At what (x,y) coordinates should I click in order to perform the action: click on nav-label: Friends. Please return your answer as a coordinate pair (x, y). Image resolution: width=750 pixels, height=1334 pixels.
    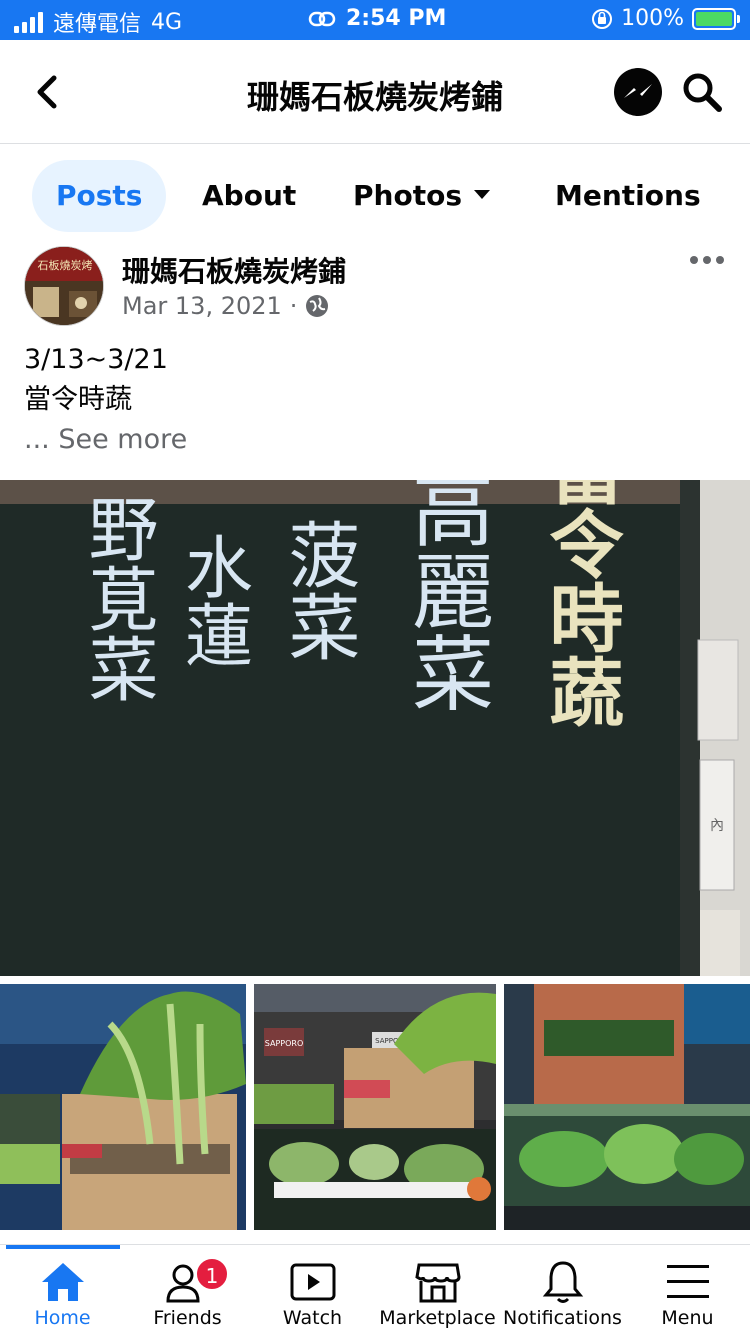
    Looking at the image, I should click on (187, 1318).